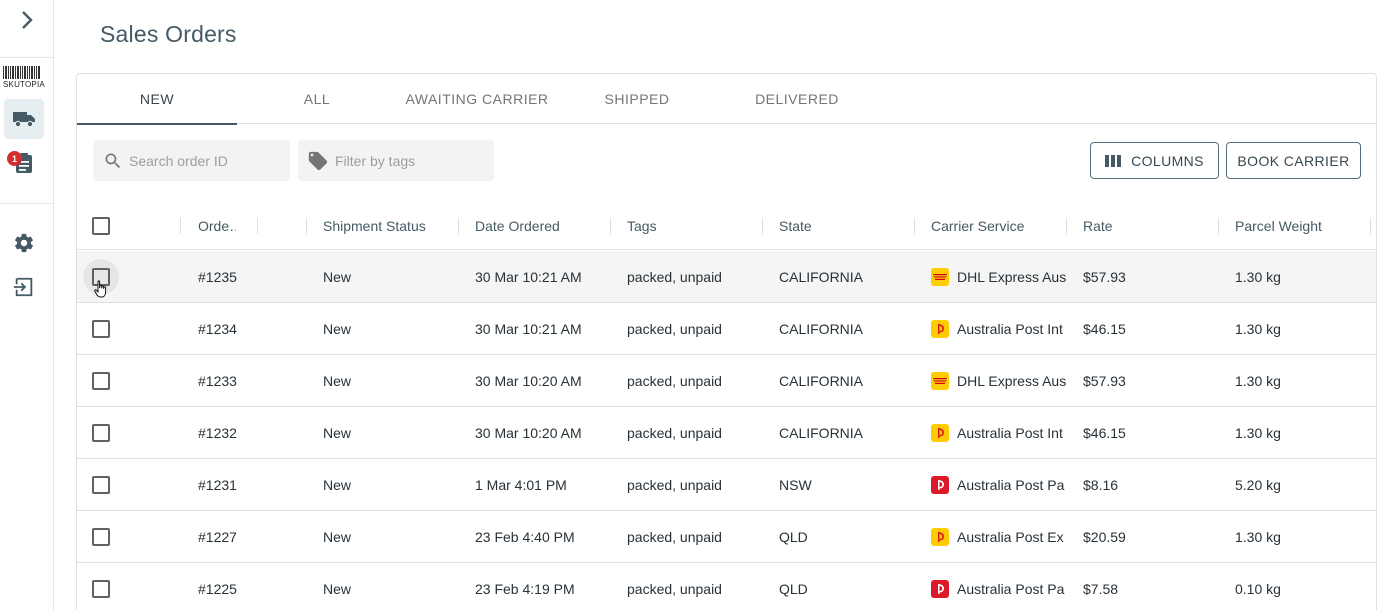  I want to click on cell-parcel-weight: 0.10 kg, so click(1258, 588).